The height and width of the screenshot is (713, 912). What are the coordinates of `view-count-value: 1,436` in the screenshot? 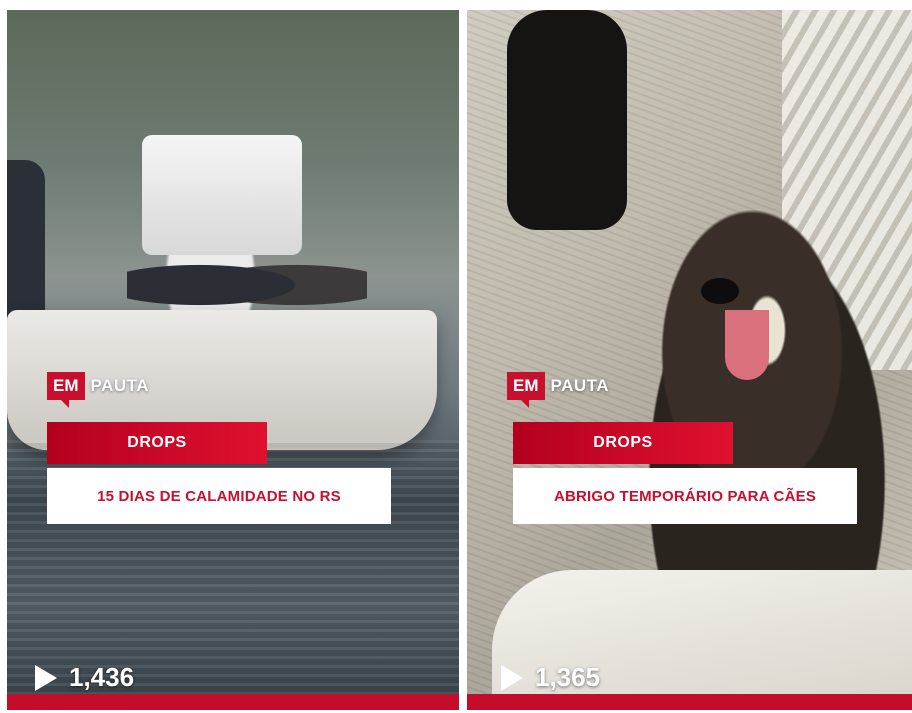 It's located at (102, 677).